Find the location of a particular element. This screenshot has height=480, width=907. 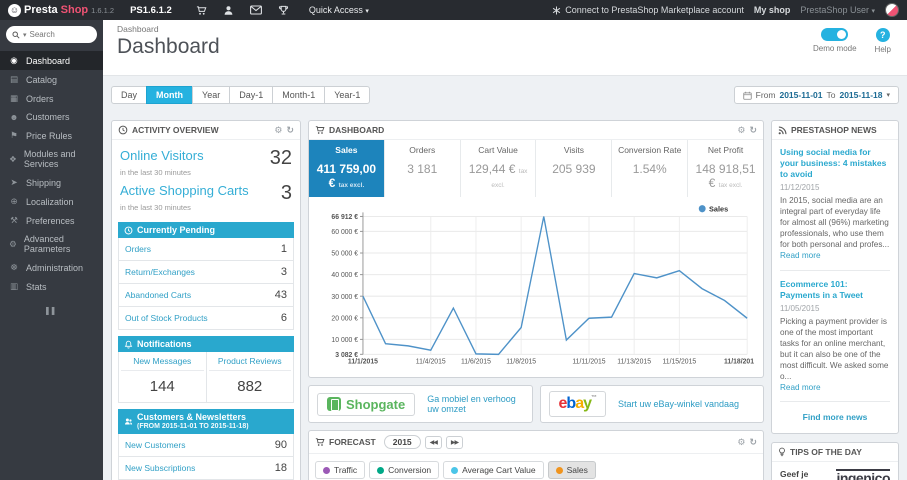

quick-access-menu: Quick Access ▾ is located at coordinates (339, 10).